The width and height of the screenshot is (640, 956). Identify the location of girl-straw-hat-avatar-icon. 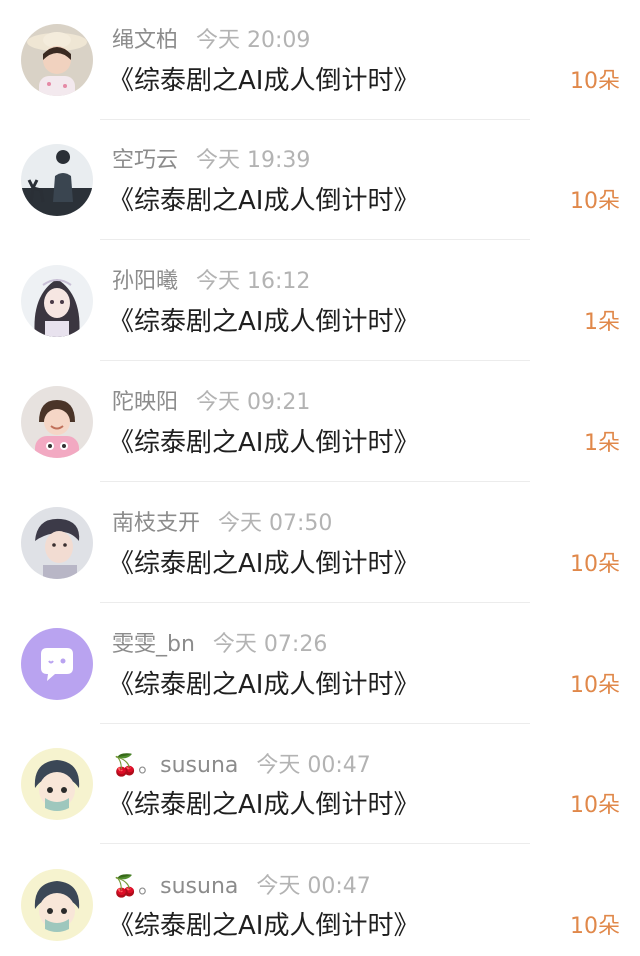
(57, 60).